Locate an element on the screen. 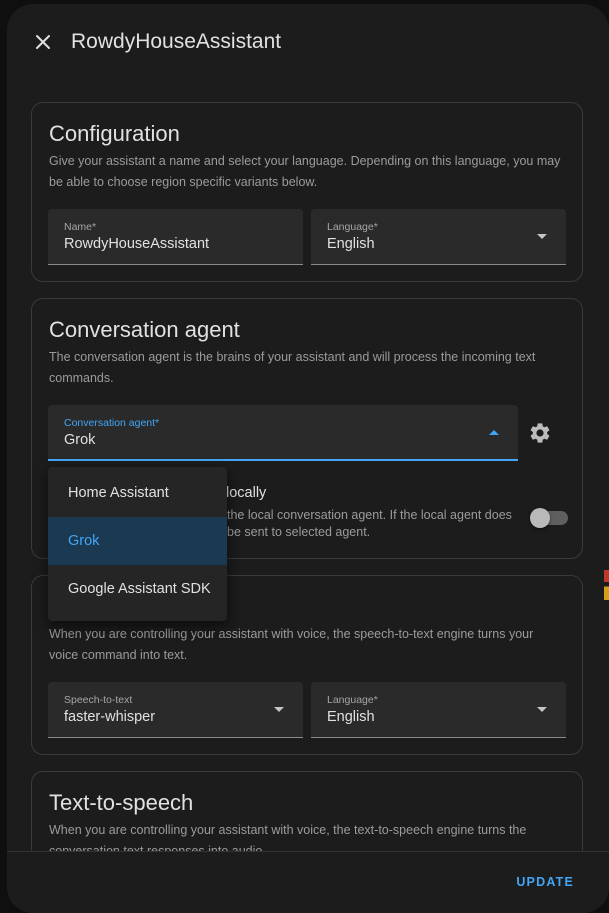  name-field-value: RowdyHouseAssistant is located at coordinates (137, 244).